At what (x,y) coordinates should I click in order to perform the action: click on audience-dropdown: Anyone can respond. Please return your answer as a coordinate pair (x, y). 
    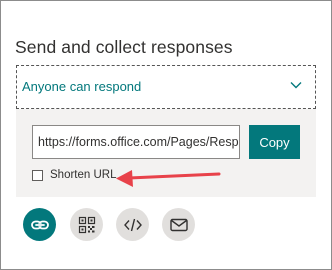
    Looking at the image, I should click on (166, 87).